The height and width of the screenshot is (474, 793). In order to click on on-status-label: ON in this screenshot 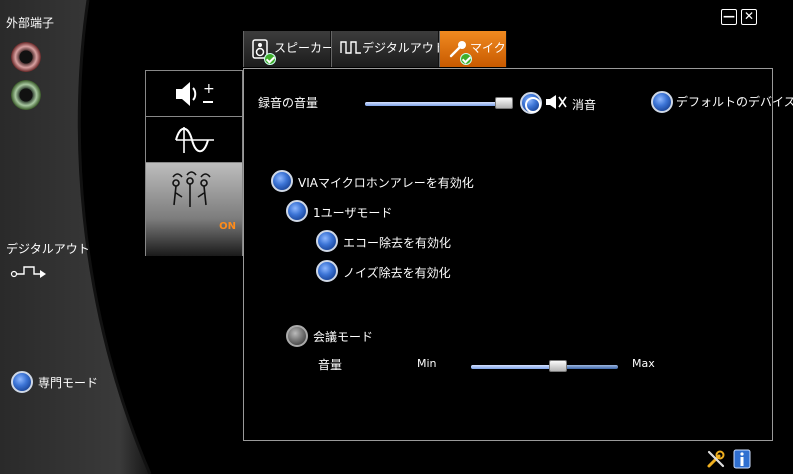, I will do `click(227, 226)`.